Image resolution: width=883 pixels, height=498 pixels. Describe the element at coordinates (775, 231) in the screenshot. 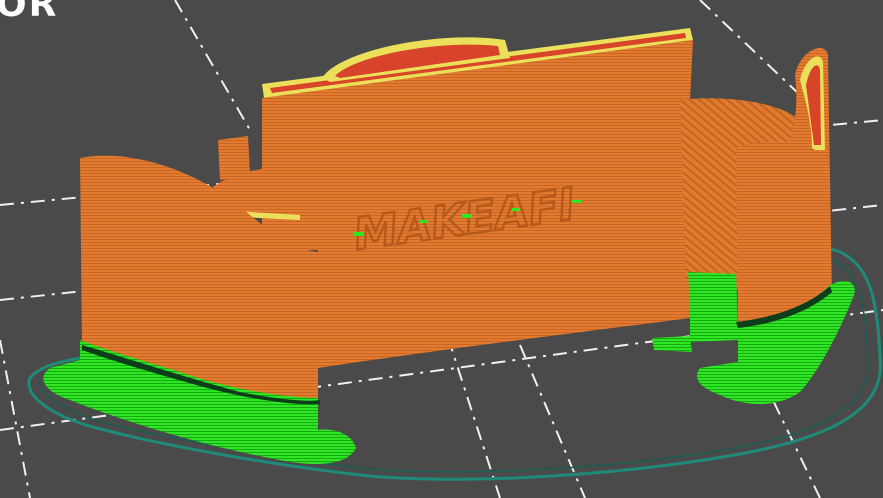

I see `right-front-wall` at that location.